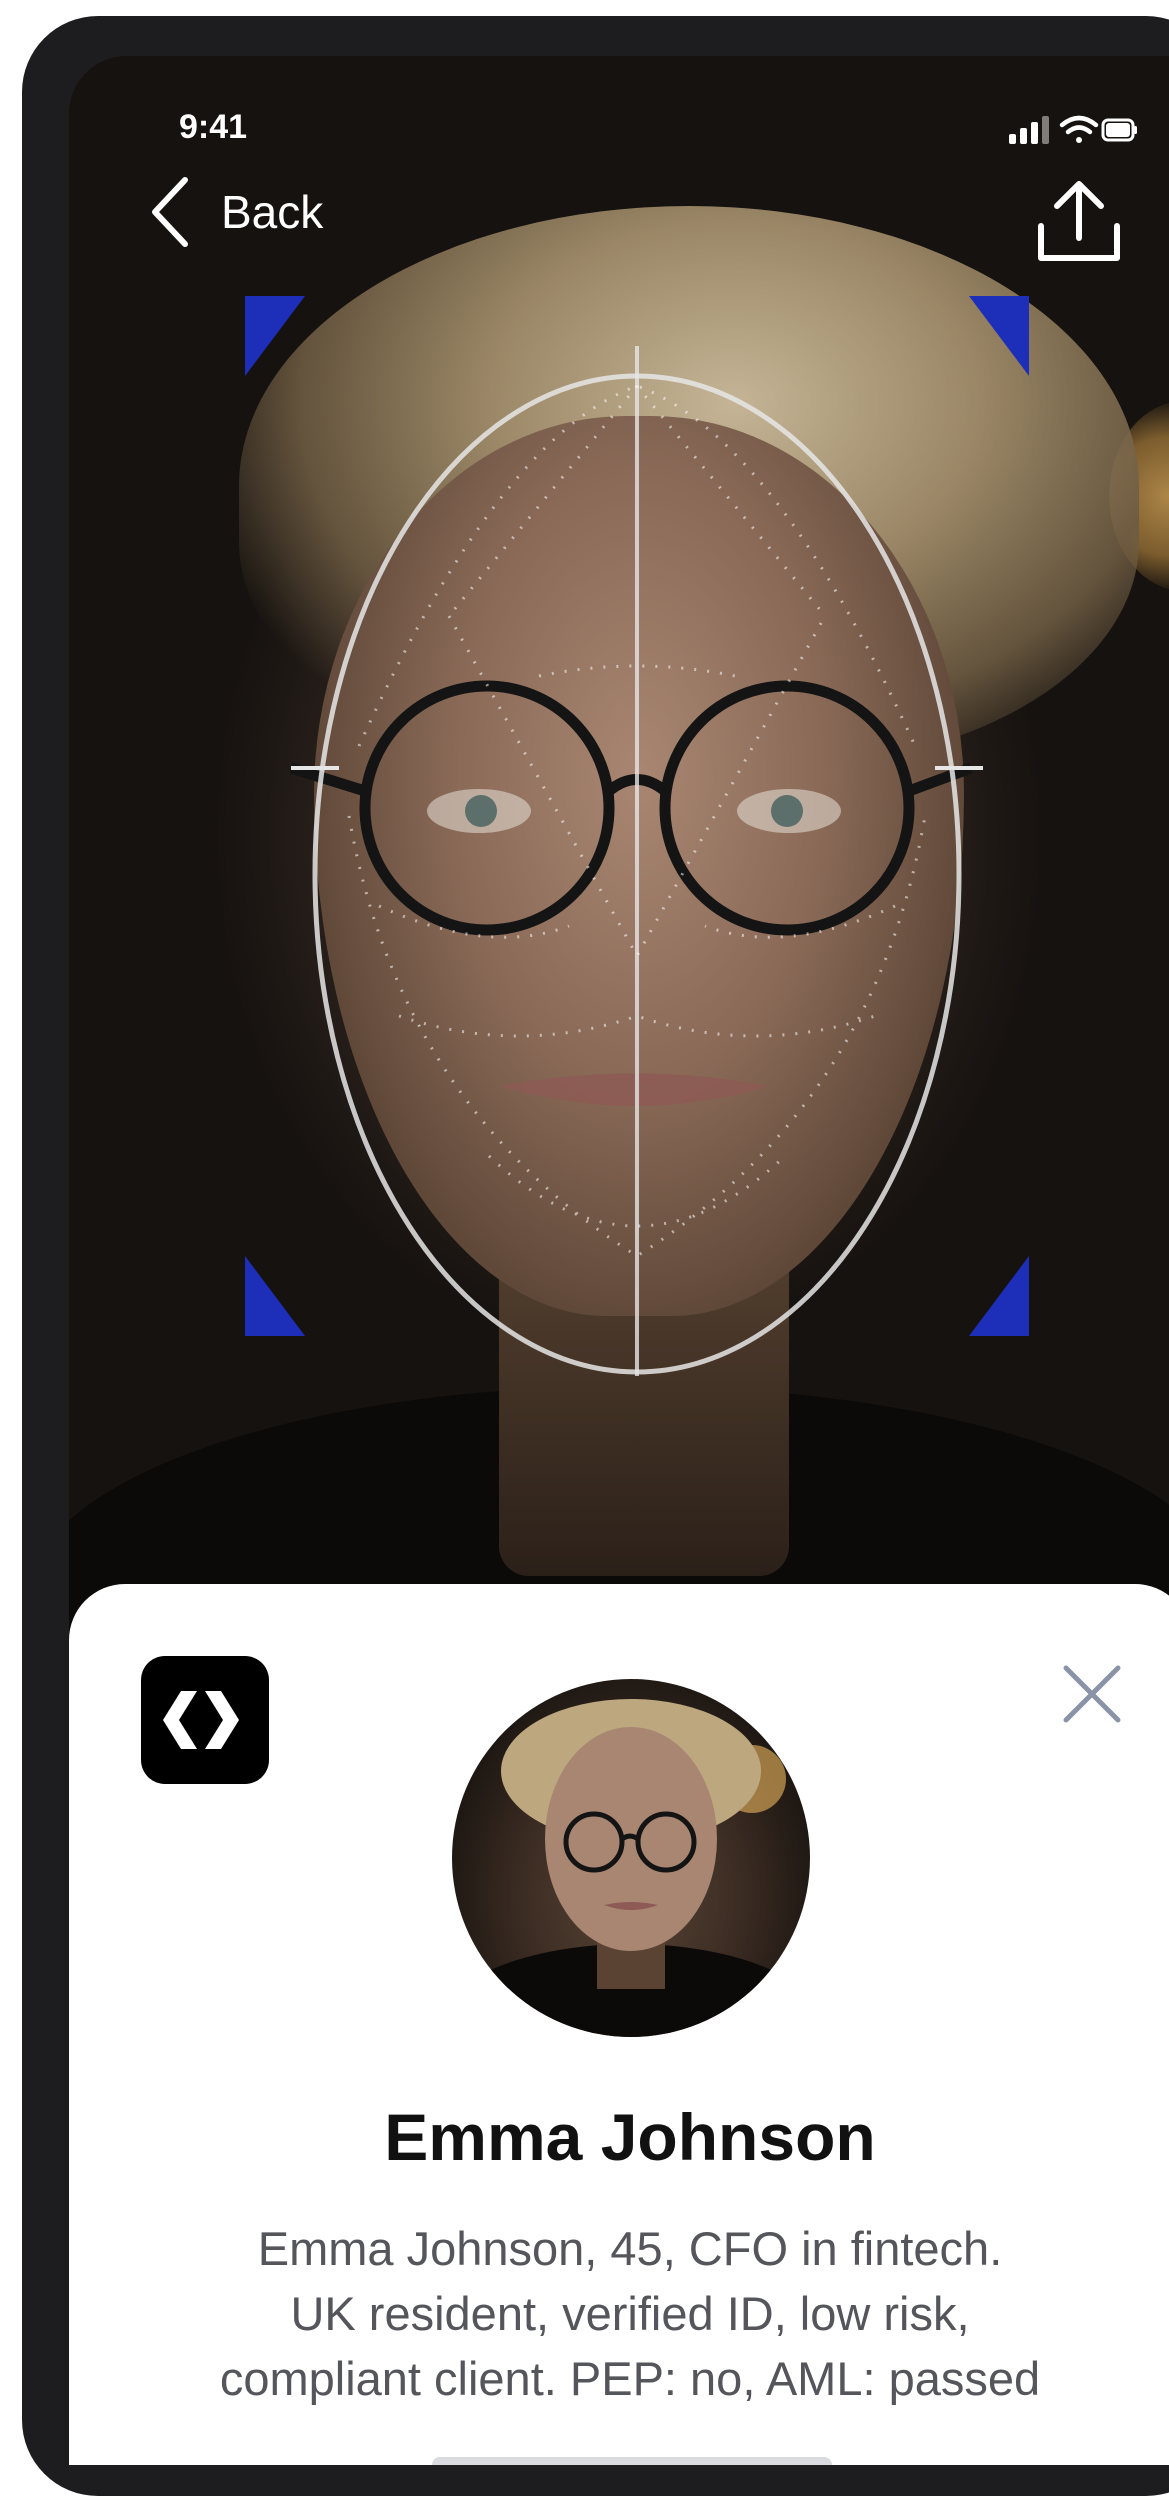 This screenshot has width=1169, height=2496. Describe the element at coordinates (1092, 1694) in the screenshot. I see `close-icon` at that location.